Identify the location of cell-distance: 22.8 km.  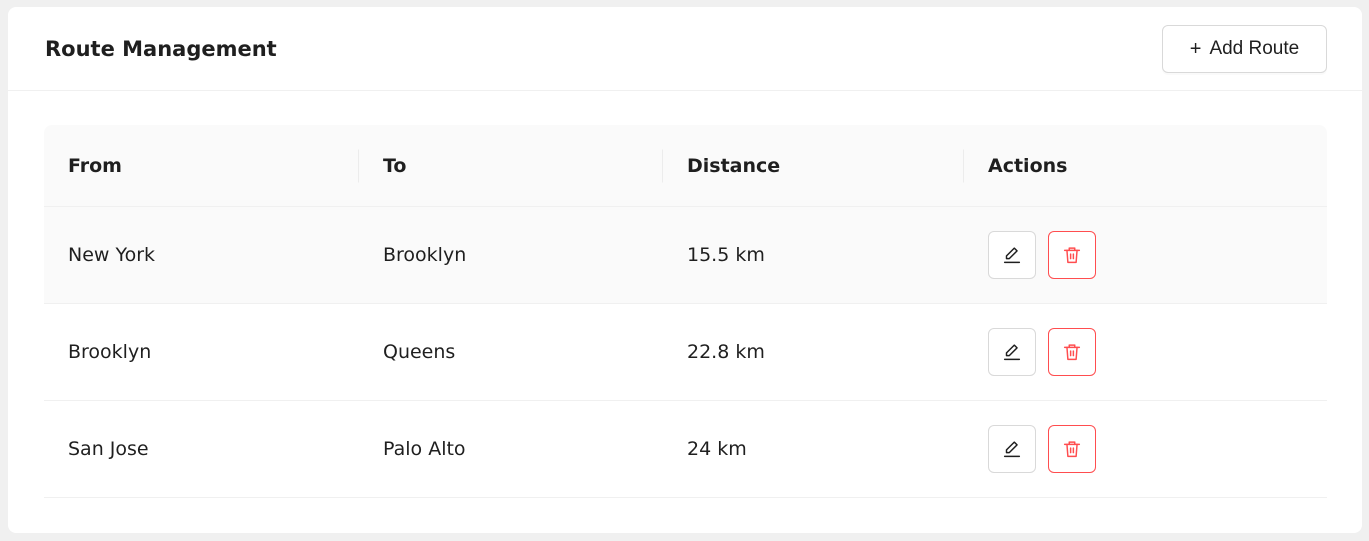
(726, 352).